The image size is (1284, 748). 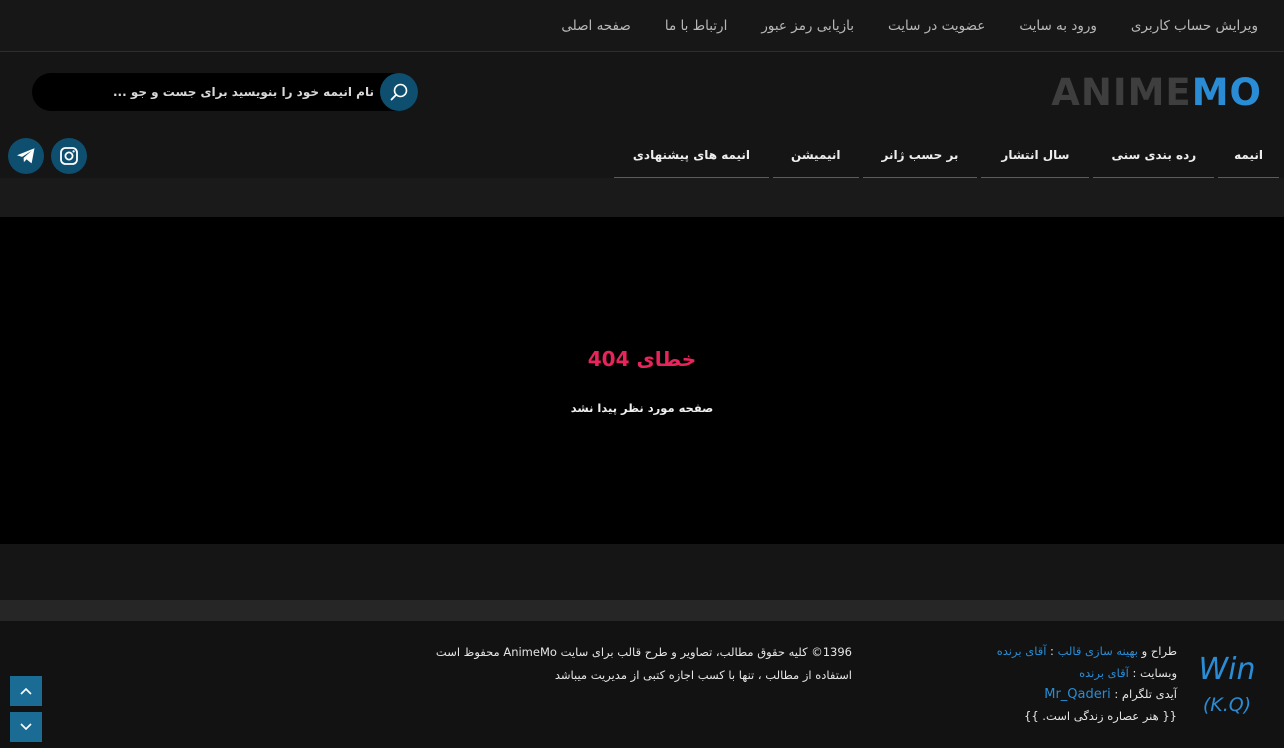 What do you see at coordinates (1035, 155) in the screenshot?
I see `mainnav-release-year: سال انتشار` at bounding box center [1035, 155].